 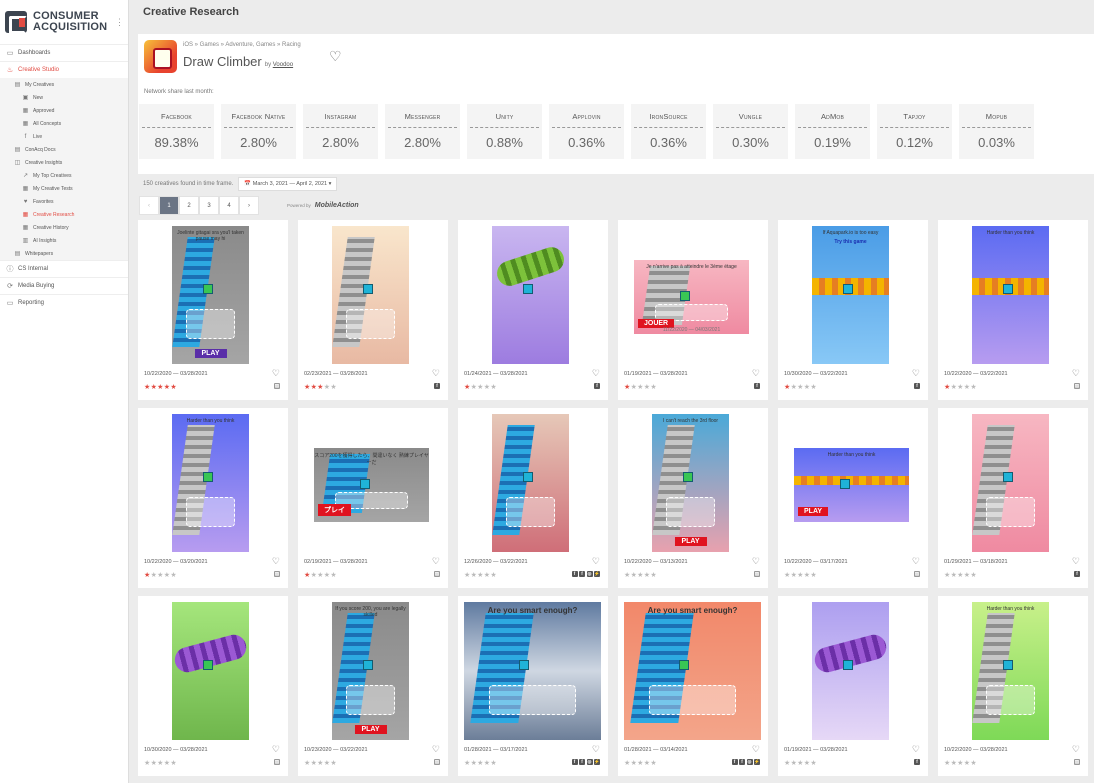 I want to click on creative-card: 01/19/2021 — 03/28/2021 ♡ ★★★★★ f, so click(x=853, y=686).